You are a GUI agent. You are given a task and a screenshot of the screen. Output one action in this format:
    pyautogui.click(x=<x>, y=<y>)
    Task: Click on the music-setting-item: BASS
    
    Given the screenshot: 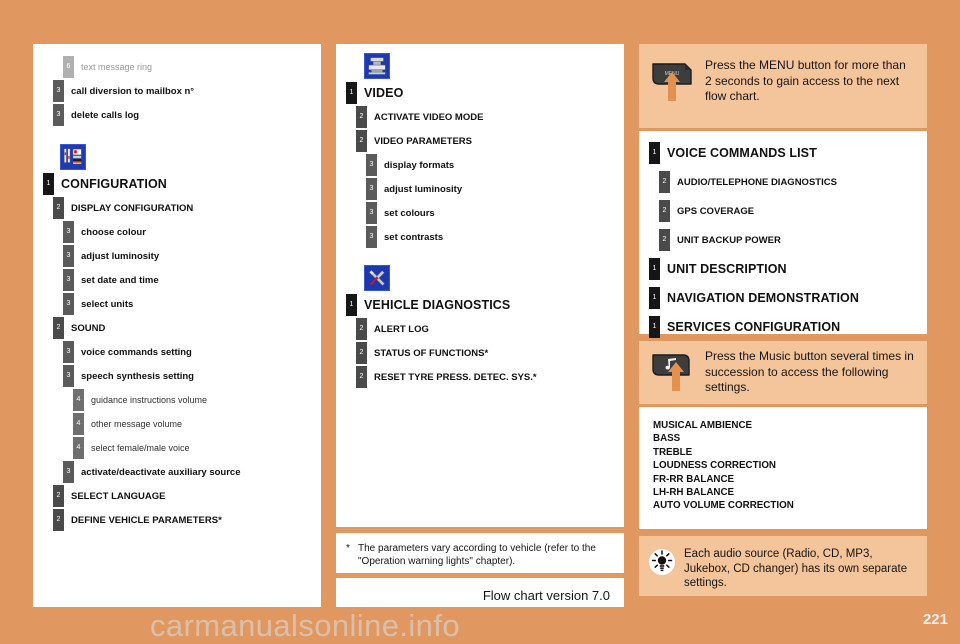 What is the action you would take?
    pyautogui.click(x=790, y=438)
    